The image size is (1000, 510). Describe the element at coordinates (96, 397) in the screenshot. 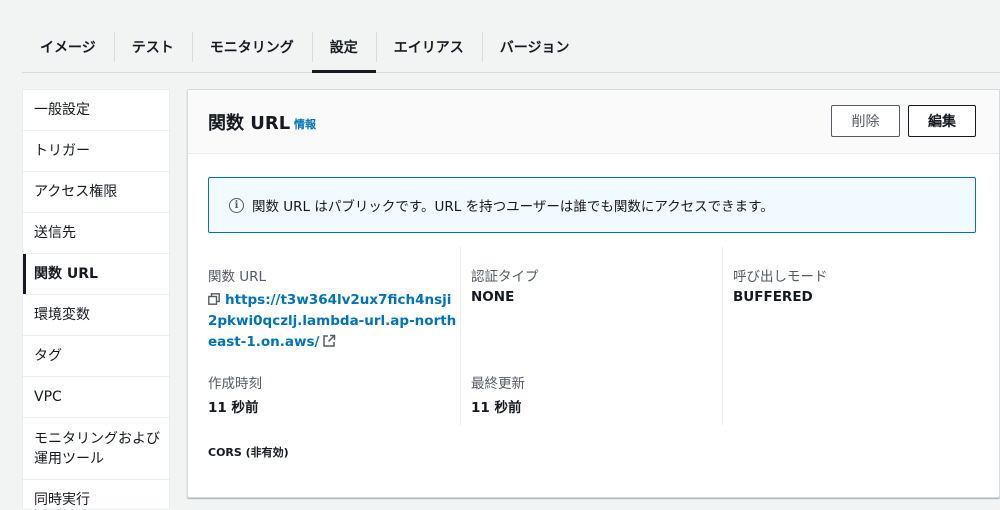

I see `sidenav-item-vpc: VPC` at that location.